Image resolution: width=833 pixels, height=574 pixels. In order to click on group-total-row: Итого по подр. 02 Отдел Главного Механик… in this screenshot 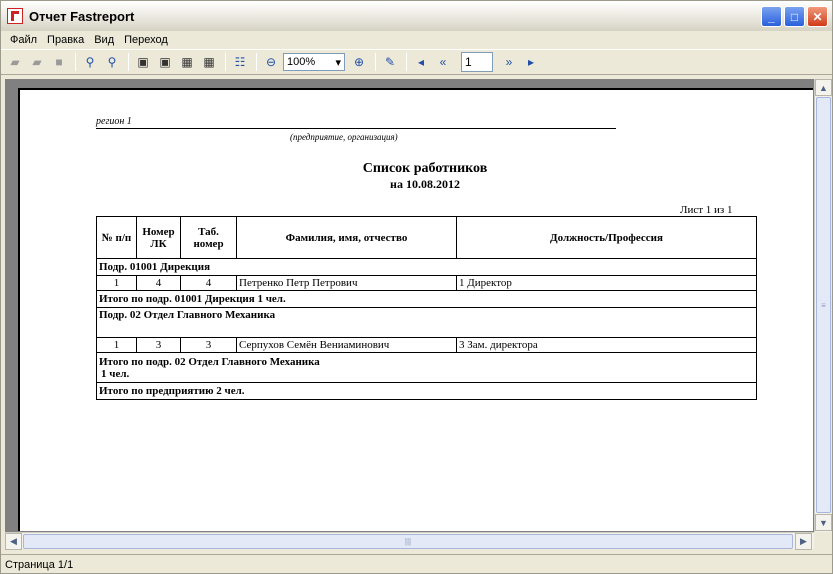, I will do `click(426, 367)`.